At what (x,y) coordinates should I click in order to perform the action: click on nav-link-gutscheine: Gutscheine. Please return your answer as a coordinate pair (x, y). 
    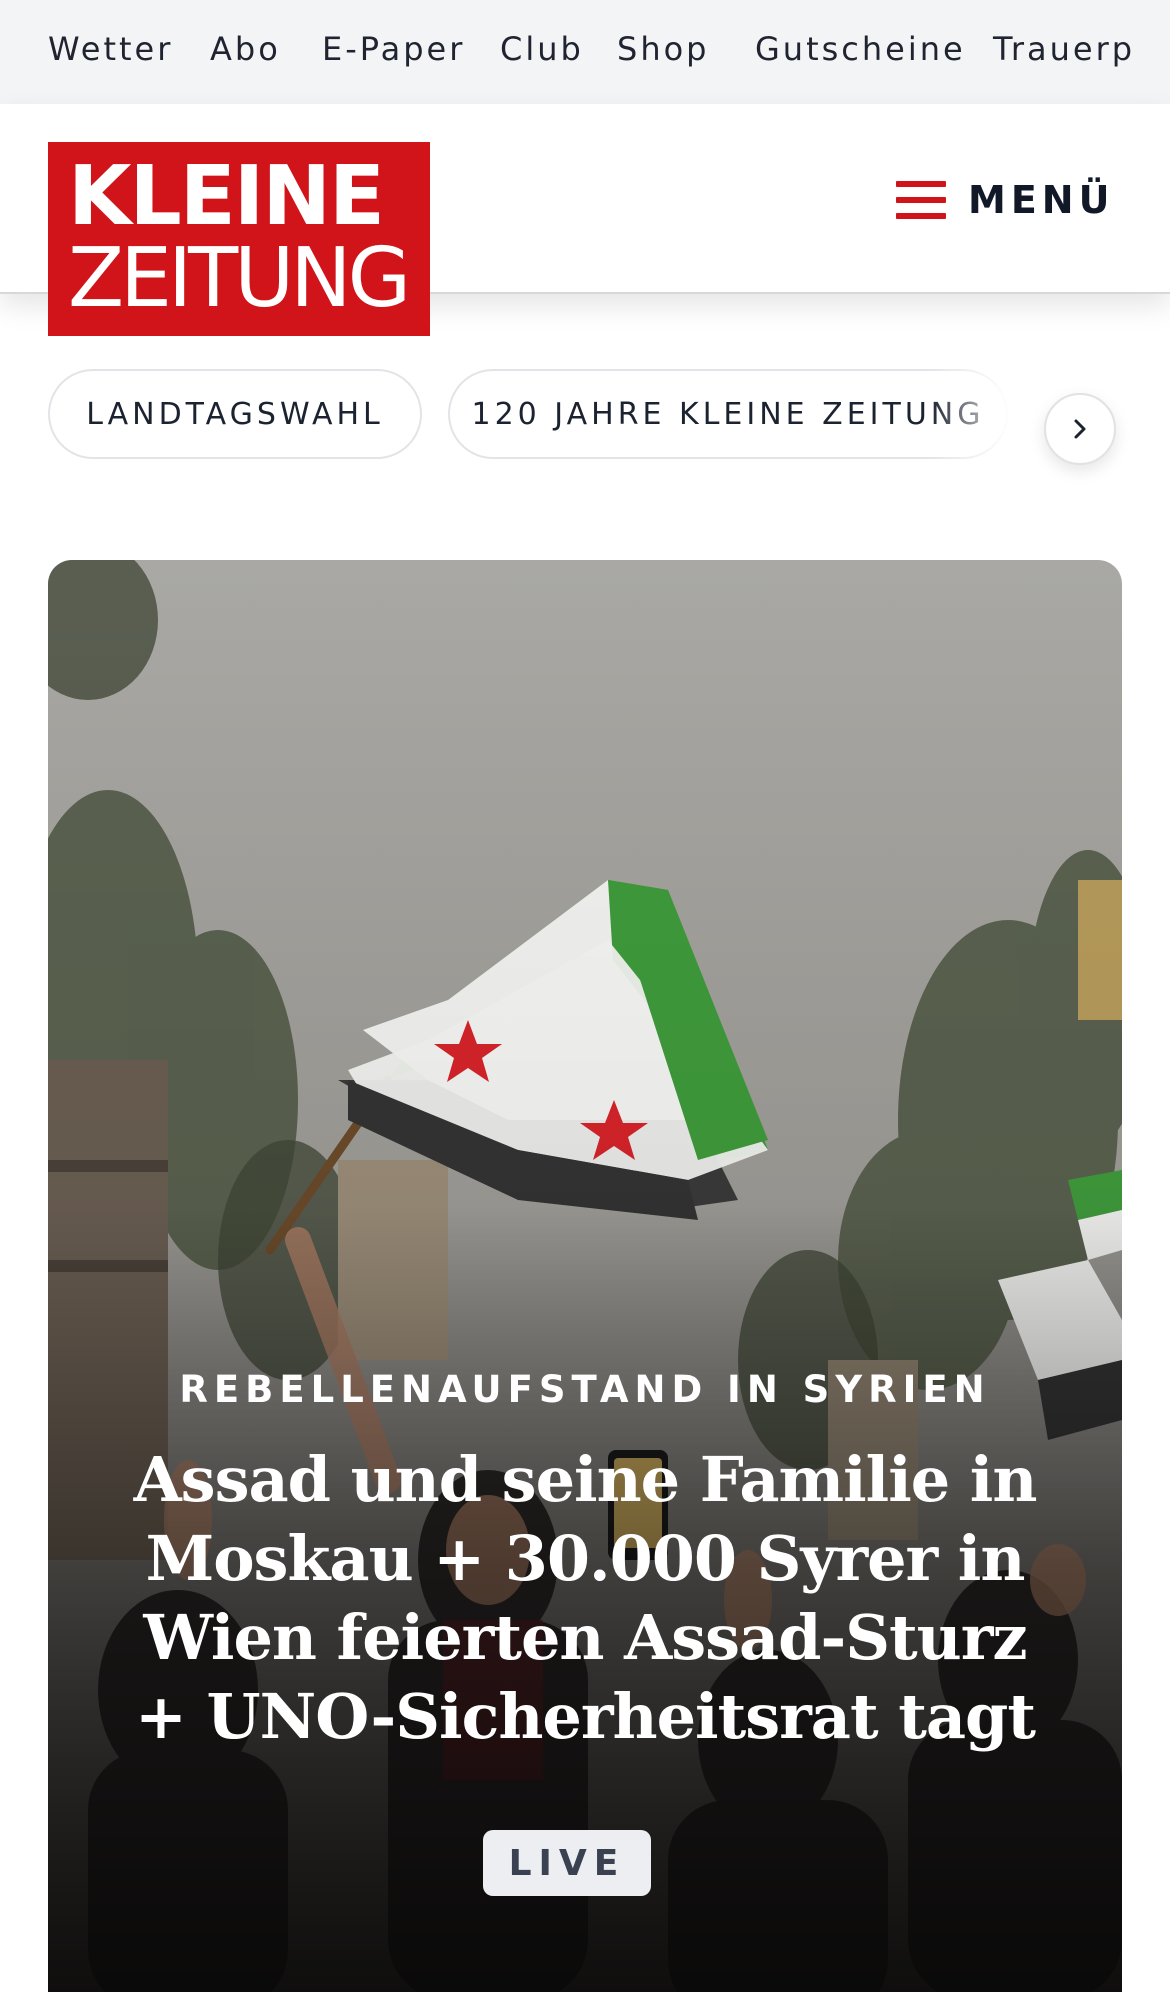
    Looking at the image, I should click on (860, 49).